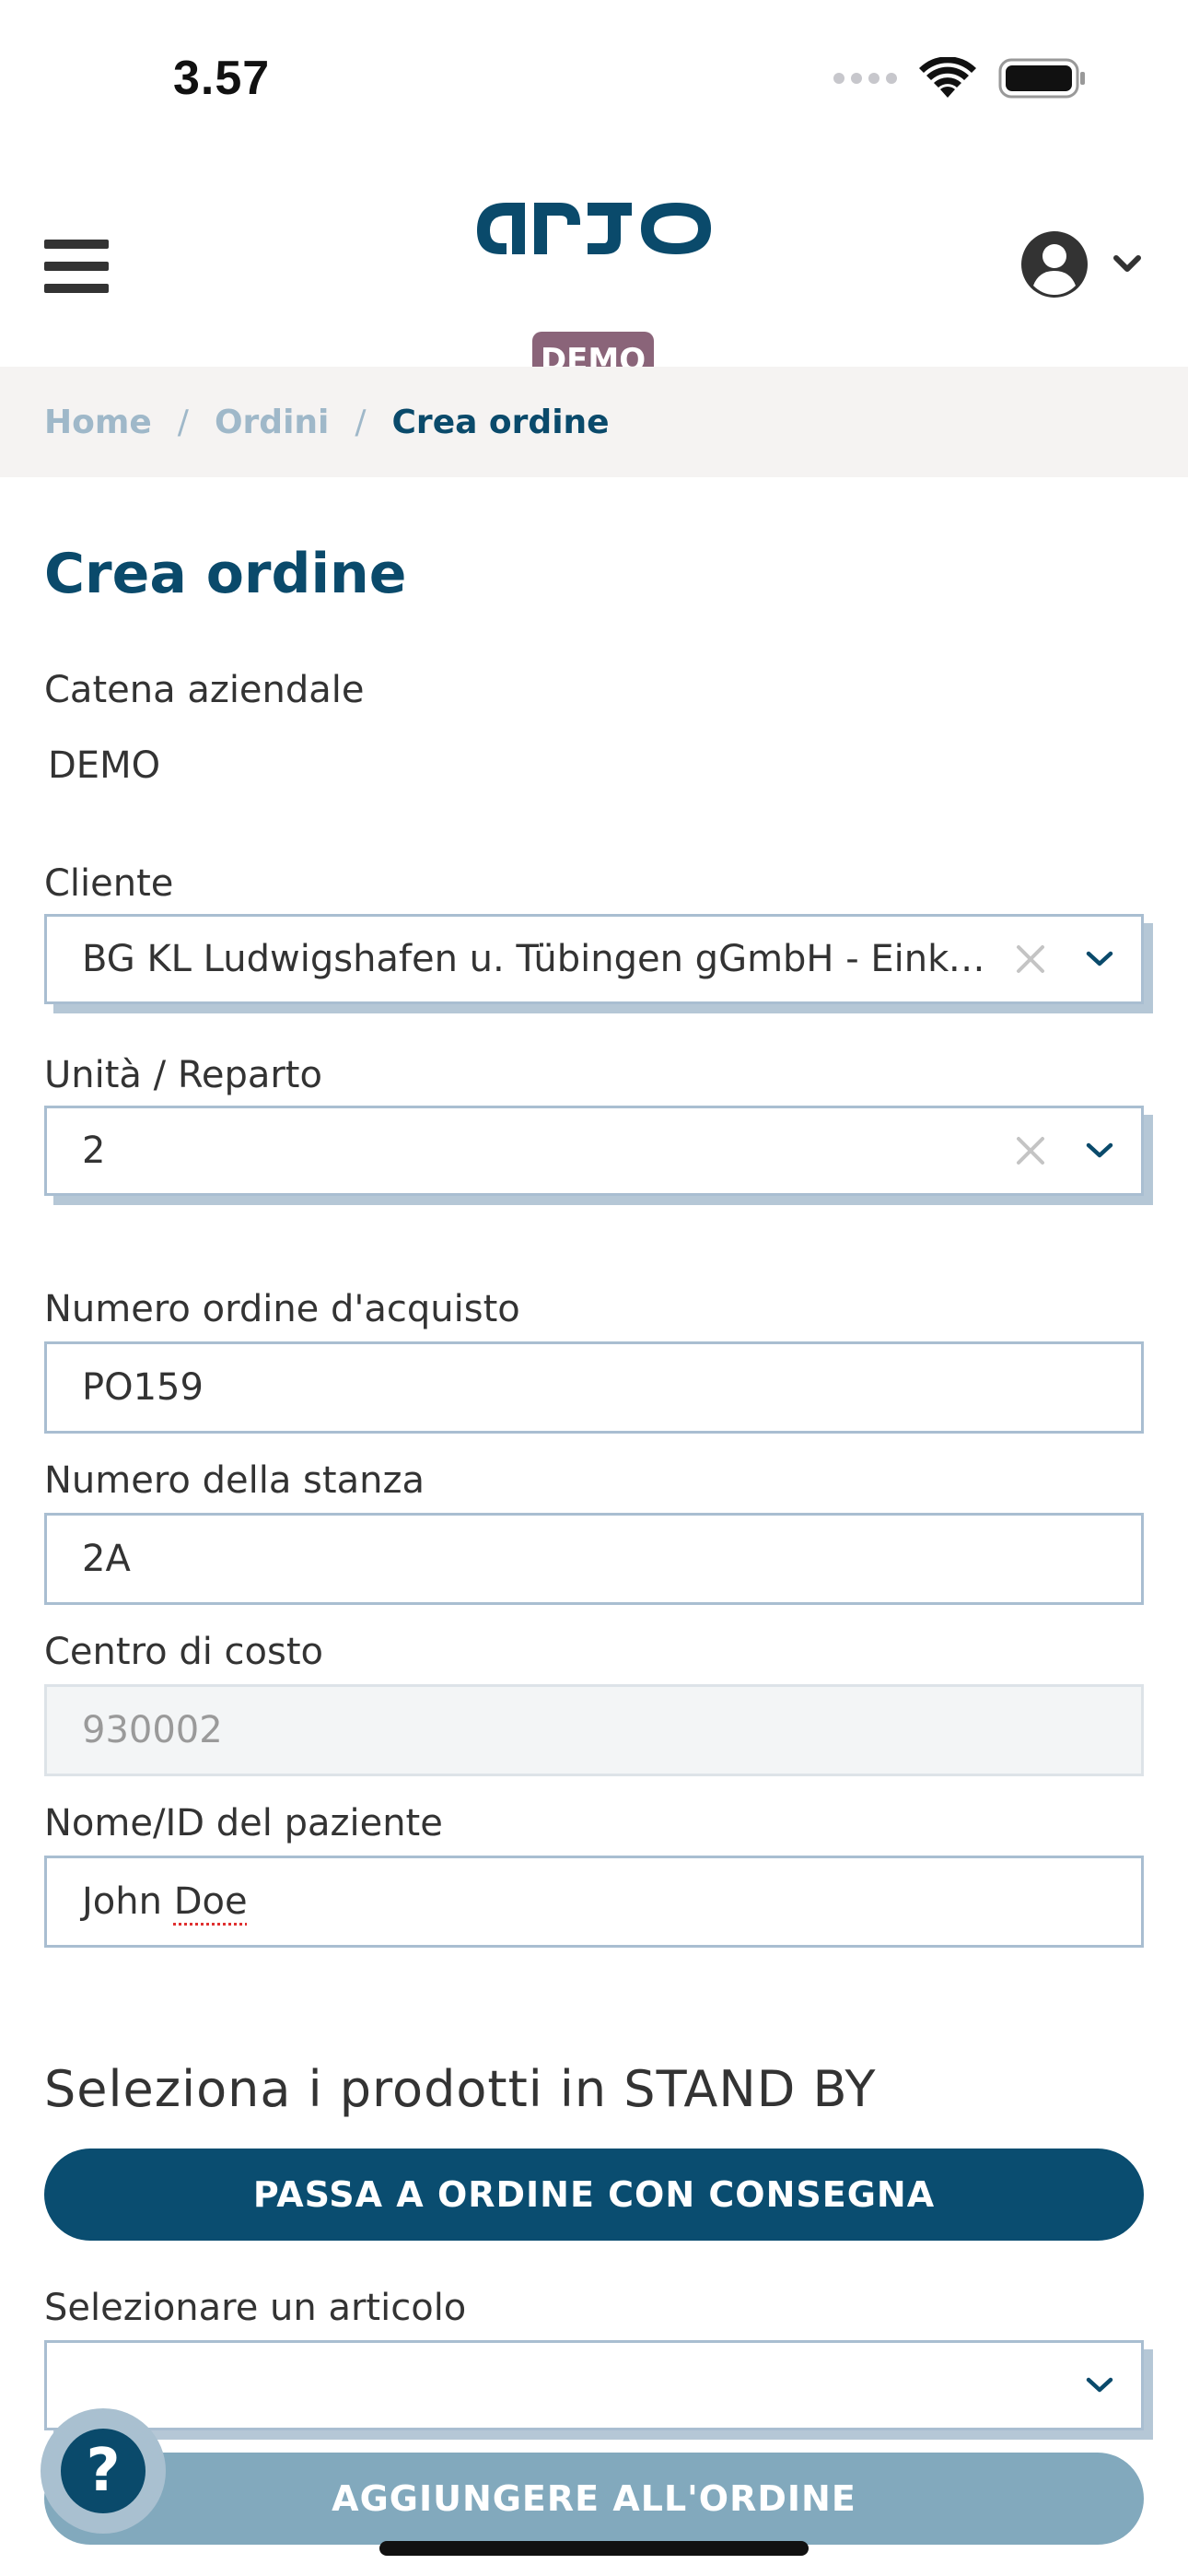  I want to click on breadcrumb-orders-link: Ordini, so click(272, 422).